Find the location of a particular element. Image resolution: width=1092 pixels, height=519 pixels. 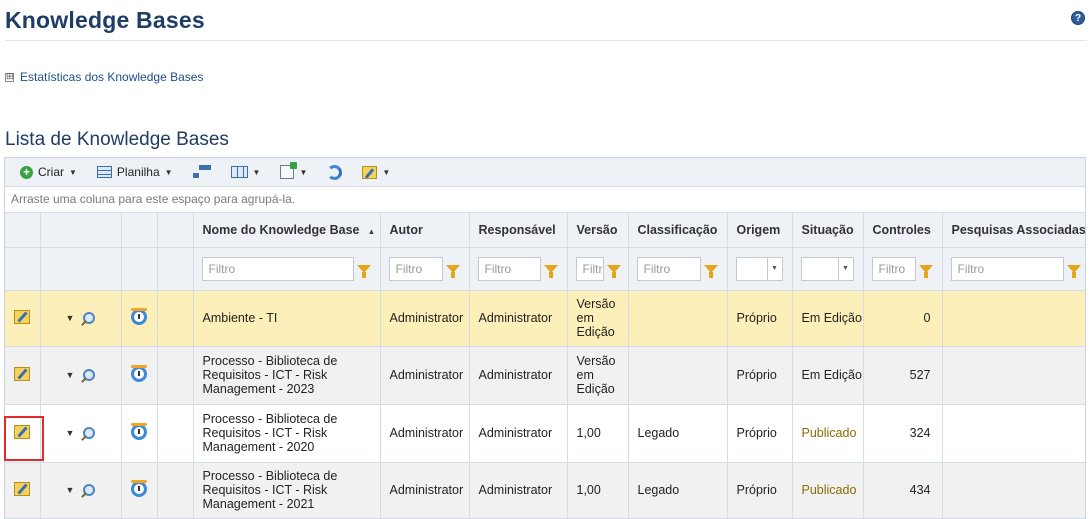

cell-name: Ambiente - TI is located at coordinates (287, 318).